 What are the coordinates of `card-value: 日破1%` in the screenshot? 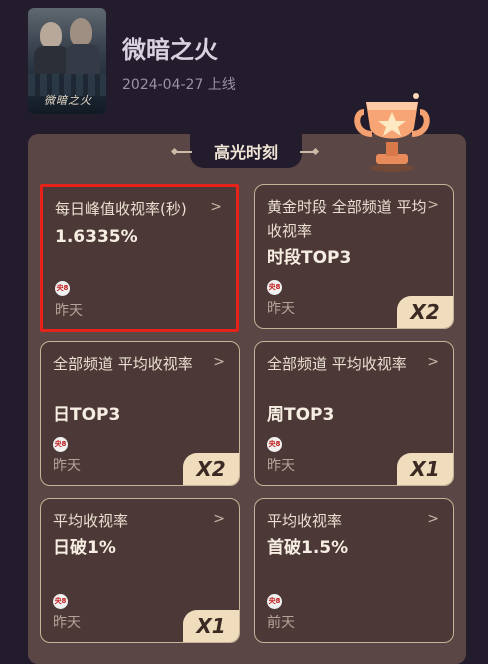 It's located at (84, 548).